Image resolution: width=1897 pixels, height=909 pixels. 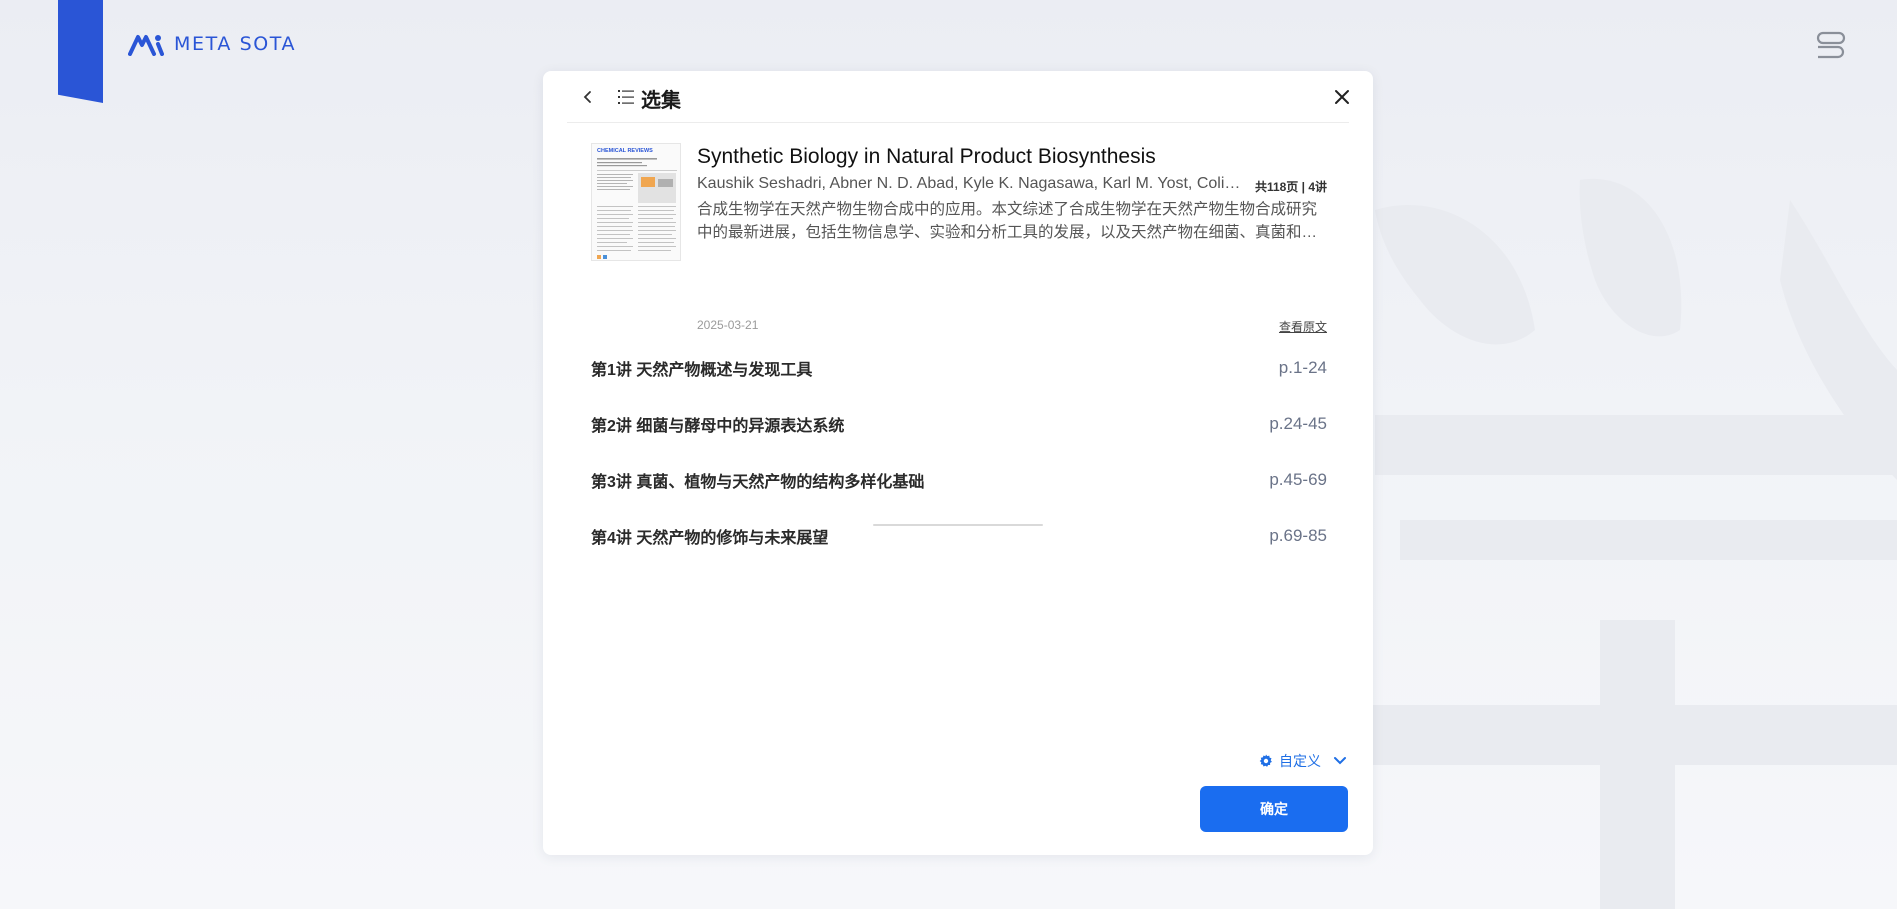 I want to click on lecture-title: 第4讲 天然产物的修饰与未来展望, so click(x=710, y=538).